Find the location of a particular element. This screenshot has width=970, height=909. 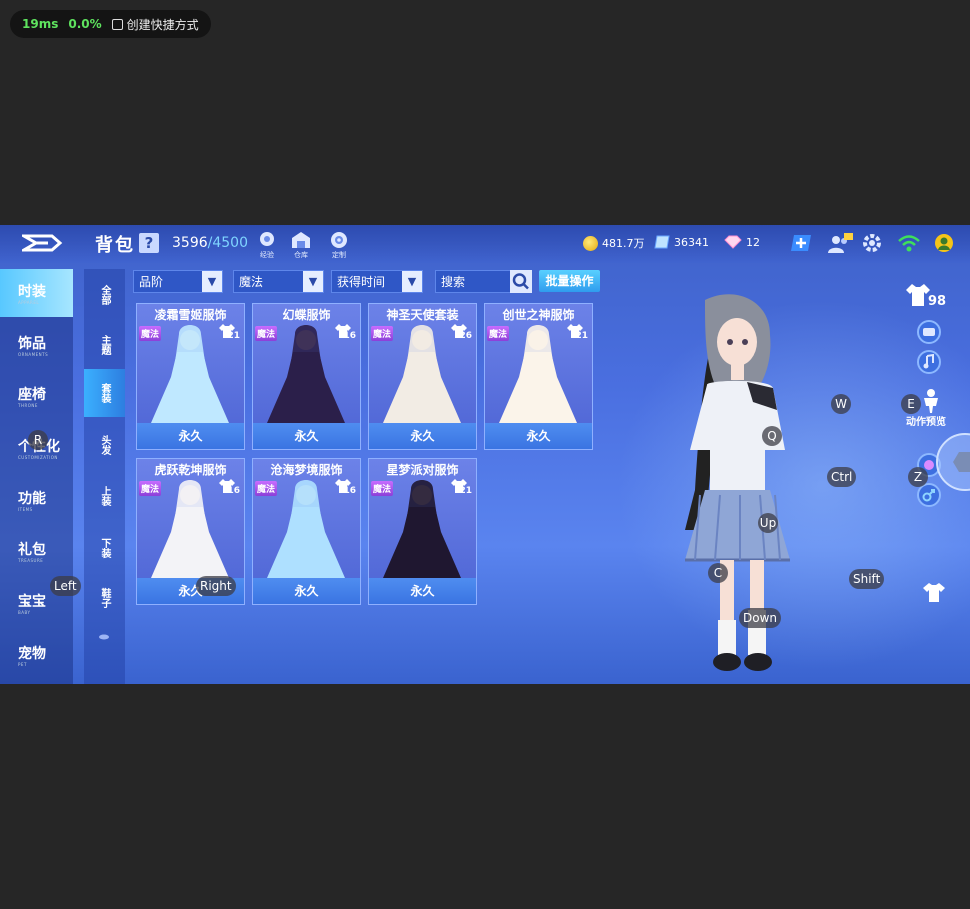

sidebar-item-items: 功能 ITEMS is located at coordinates (36, 500).